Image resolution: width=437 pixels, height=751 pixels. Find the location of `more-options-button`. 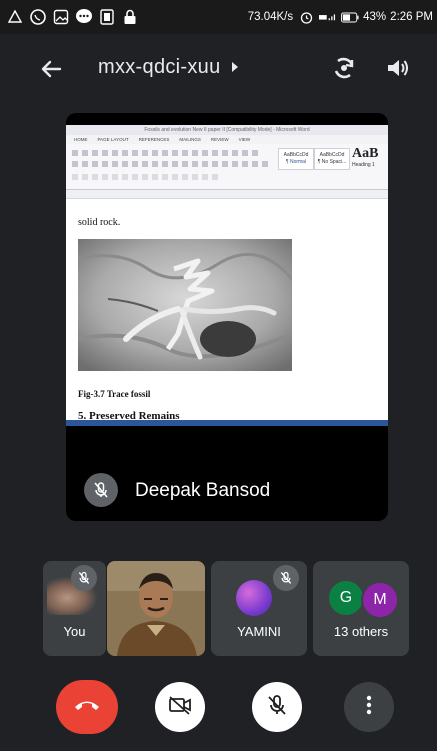

more-options-button is located at coordinates (369, 707).